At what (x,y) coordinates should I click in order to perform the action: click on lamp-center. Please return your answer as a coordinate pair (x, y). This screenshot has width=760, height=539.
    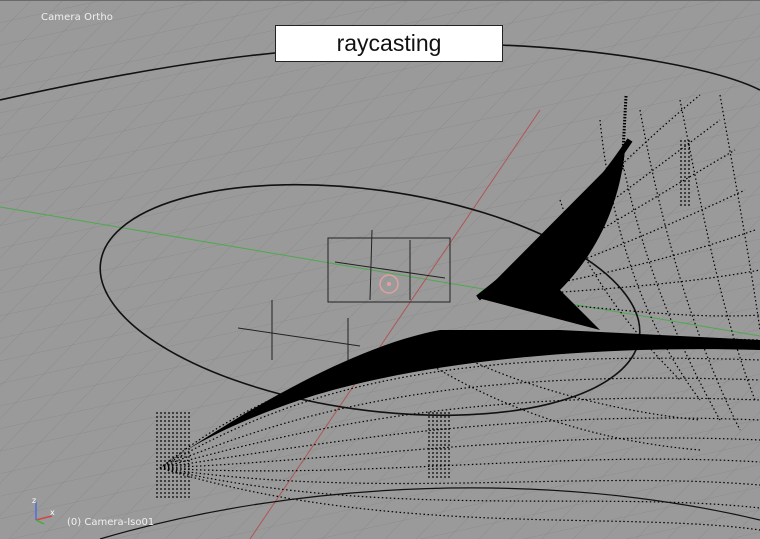
    Looking at the image, I should click on (389, 284).